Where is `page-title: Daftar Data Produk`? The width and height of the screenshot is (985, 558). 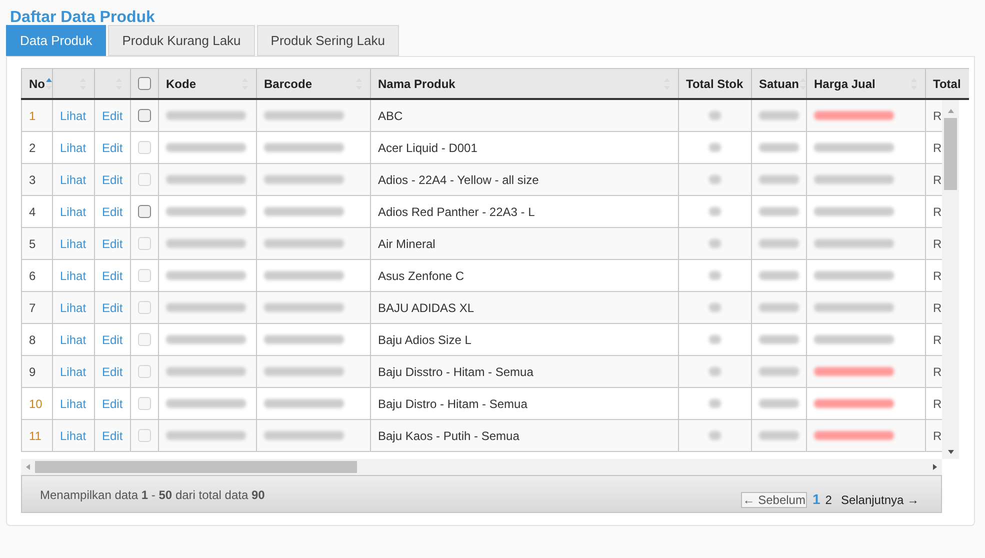
page-title: Daftar Data Produk is located at coordinates (83, 18).